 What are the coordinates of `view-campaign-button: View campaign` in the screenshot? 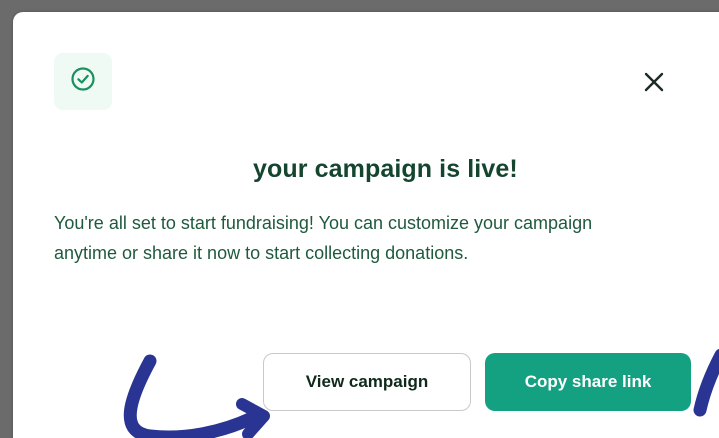 It's located at (367, 382).